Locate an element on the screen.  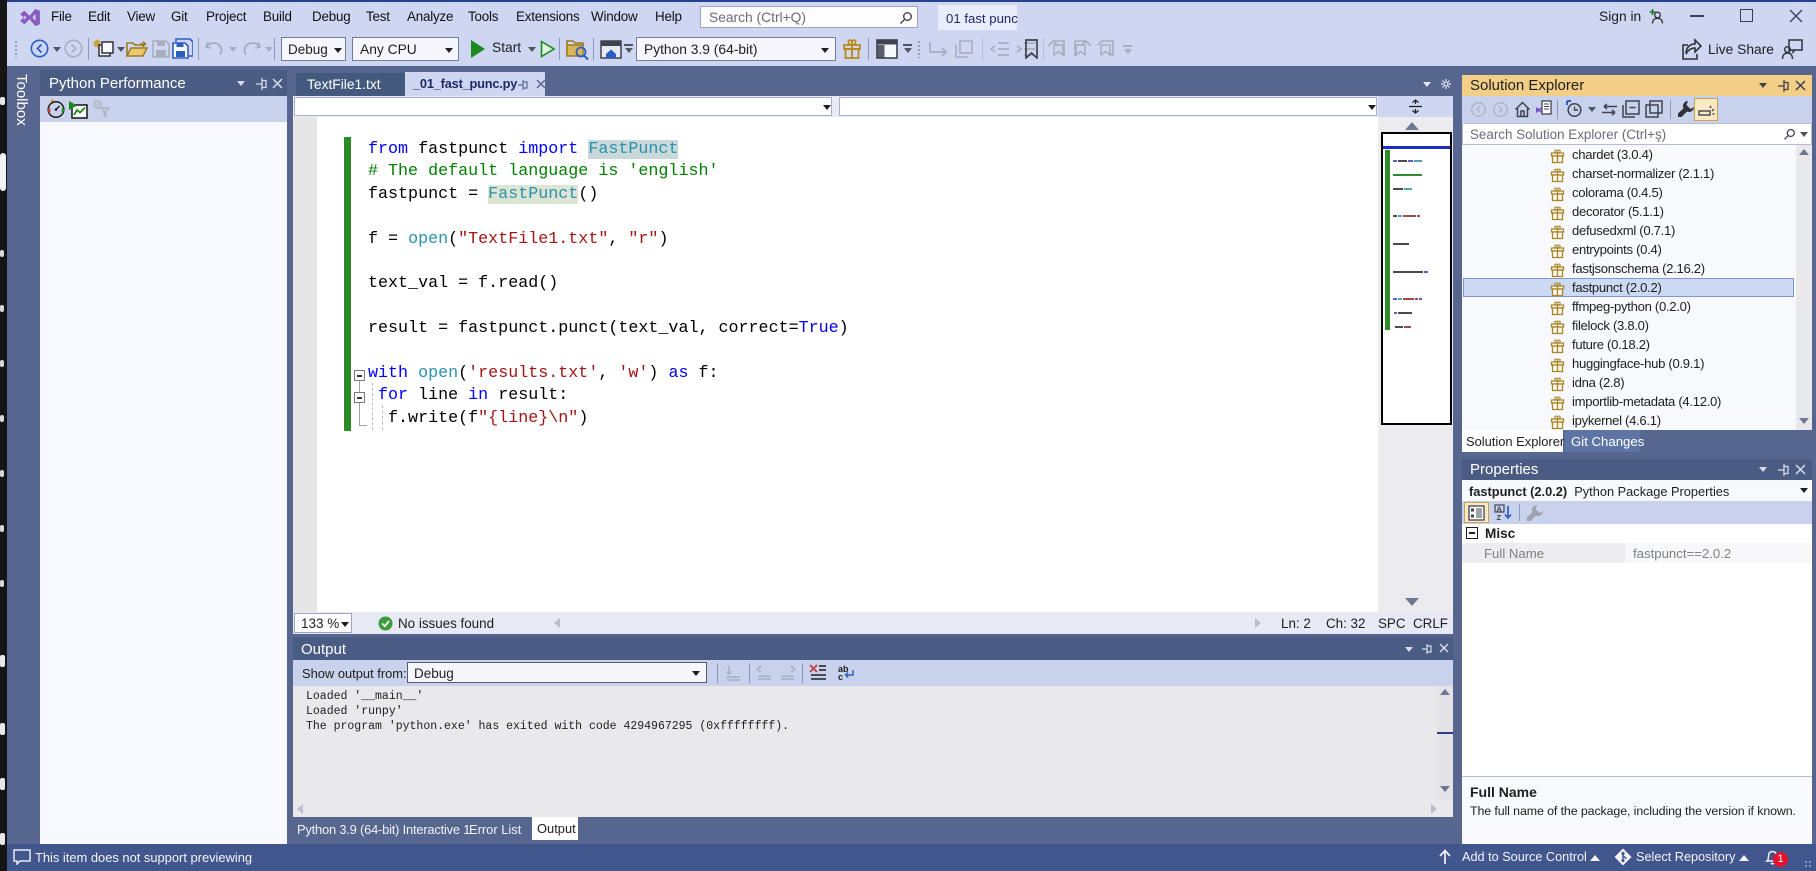
svg-text: c is located at coordinates (840, 676).